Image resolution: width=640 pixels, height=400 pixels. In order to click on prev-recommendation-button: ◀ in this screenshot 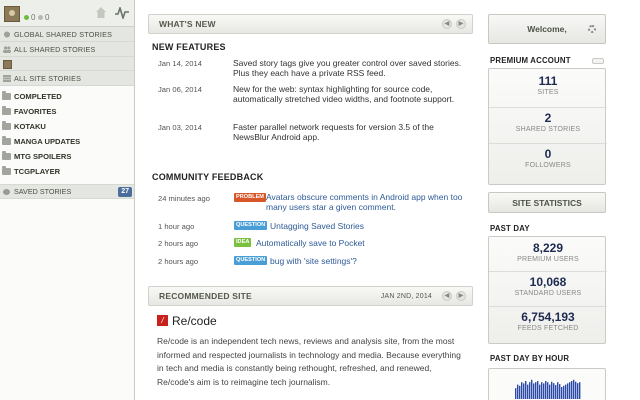, I will do `click(447, 296)`.